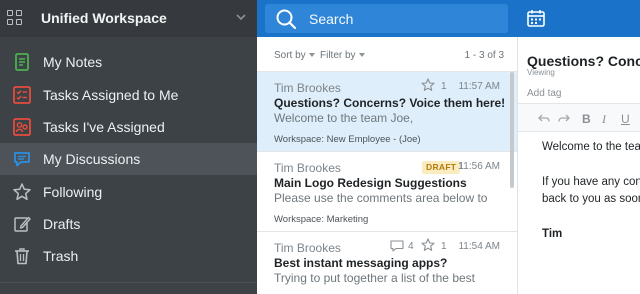  I want to click on search-icon, so click(286, 19).